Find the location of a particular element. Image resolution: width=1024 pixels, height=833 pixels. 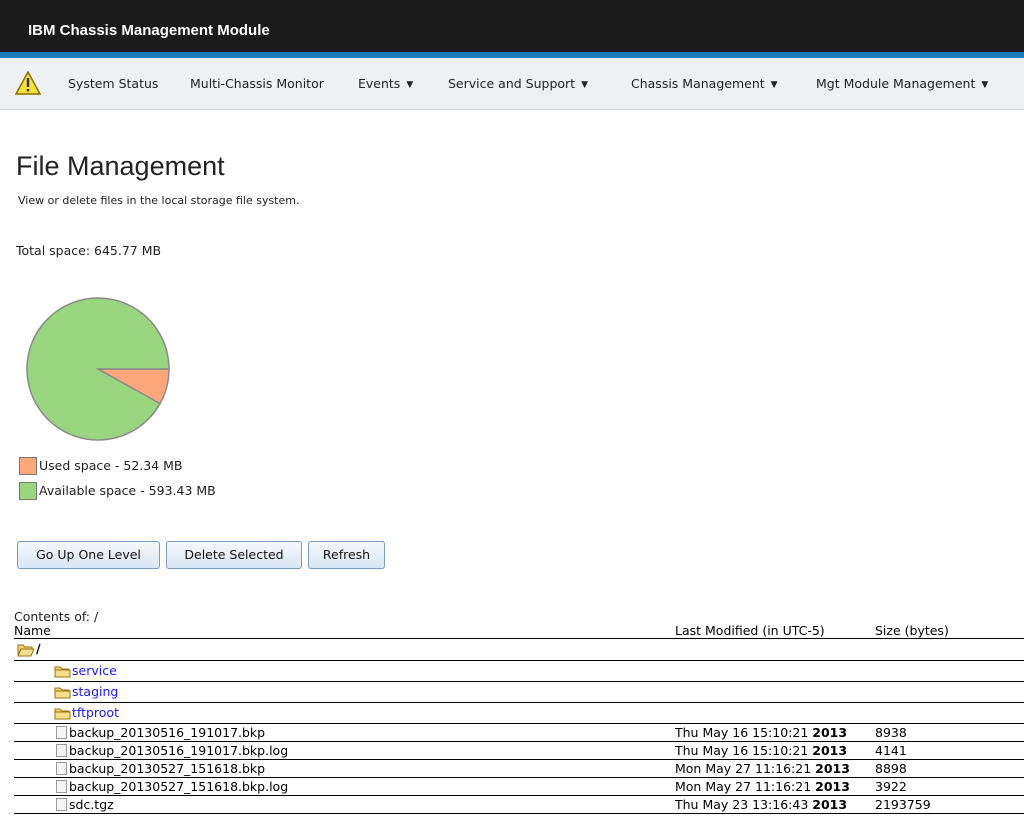

root-folder: / is located at coordinates (29, 649).